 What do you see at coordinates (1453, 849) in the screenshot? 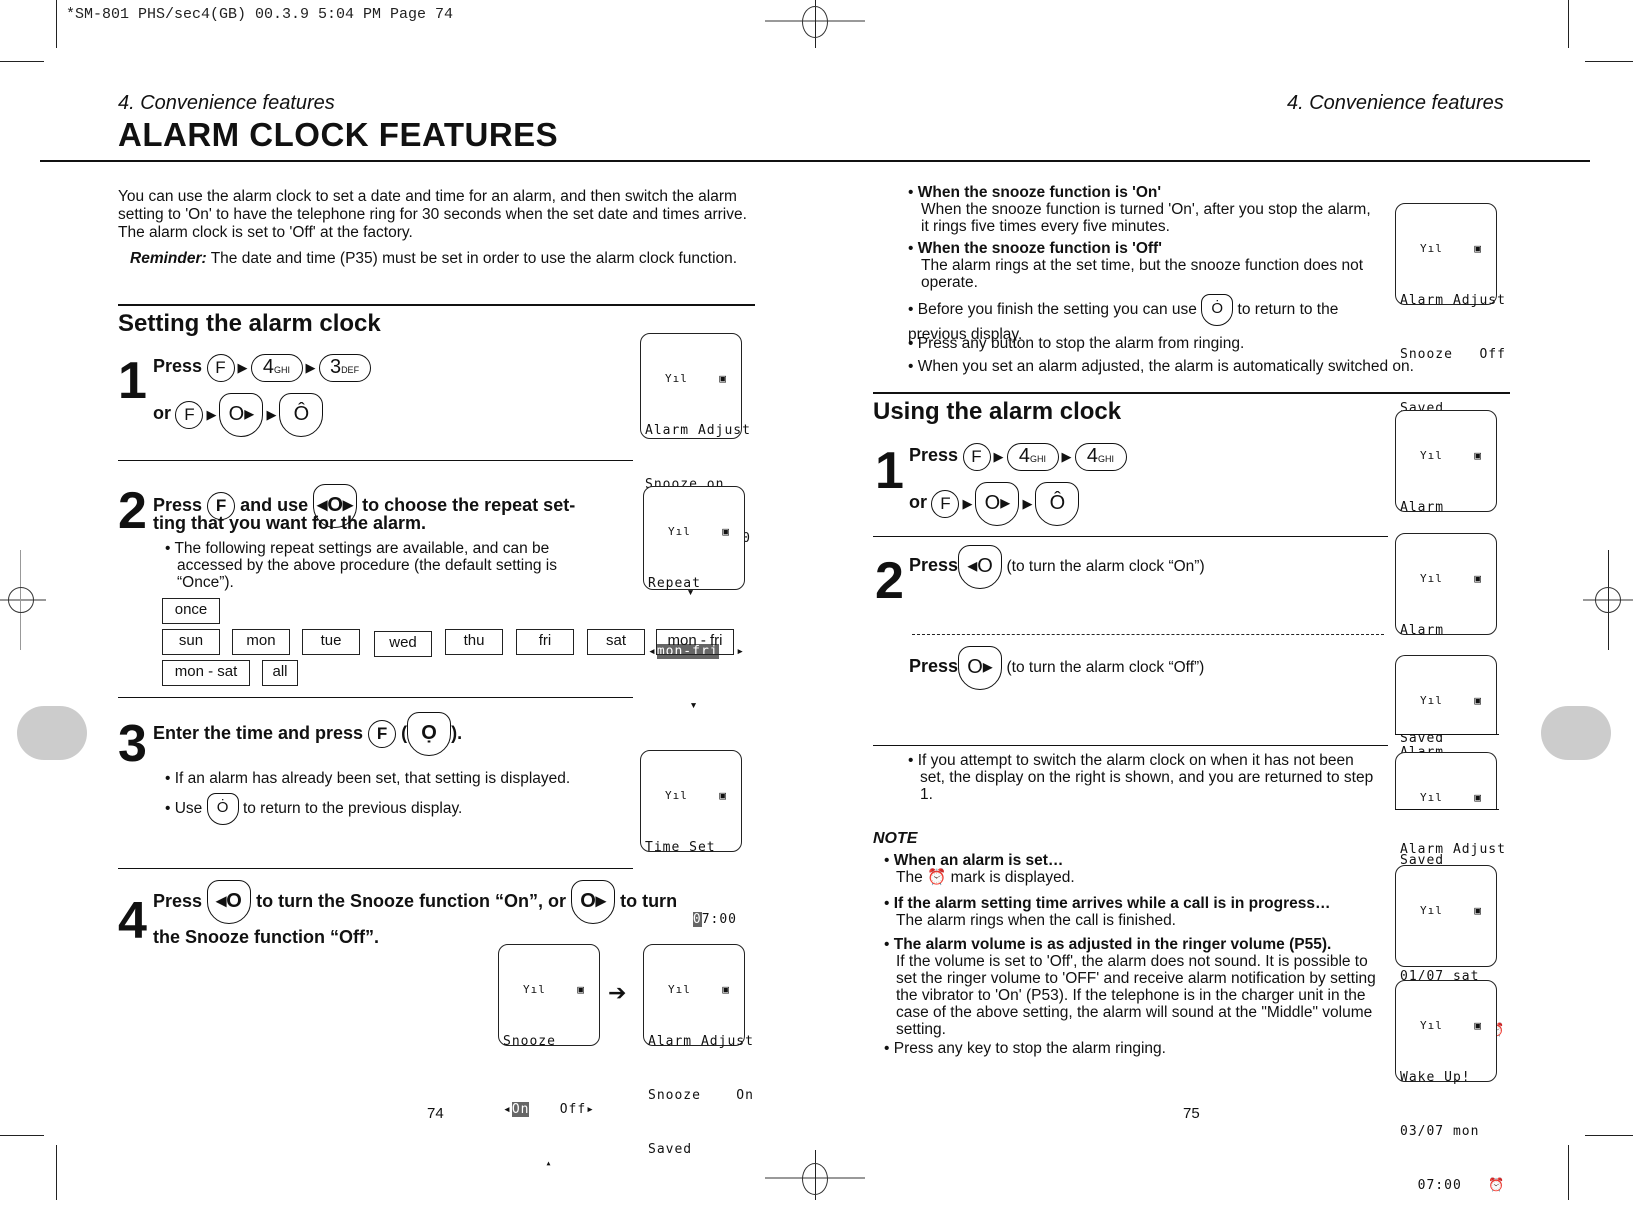
I see `lcd-line: Alarm Adjust` at bounding box center [1453, 849].